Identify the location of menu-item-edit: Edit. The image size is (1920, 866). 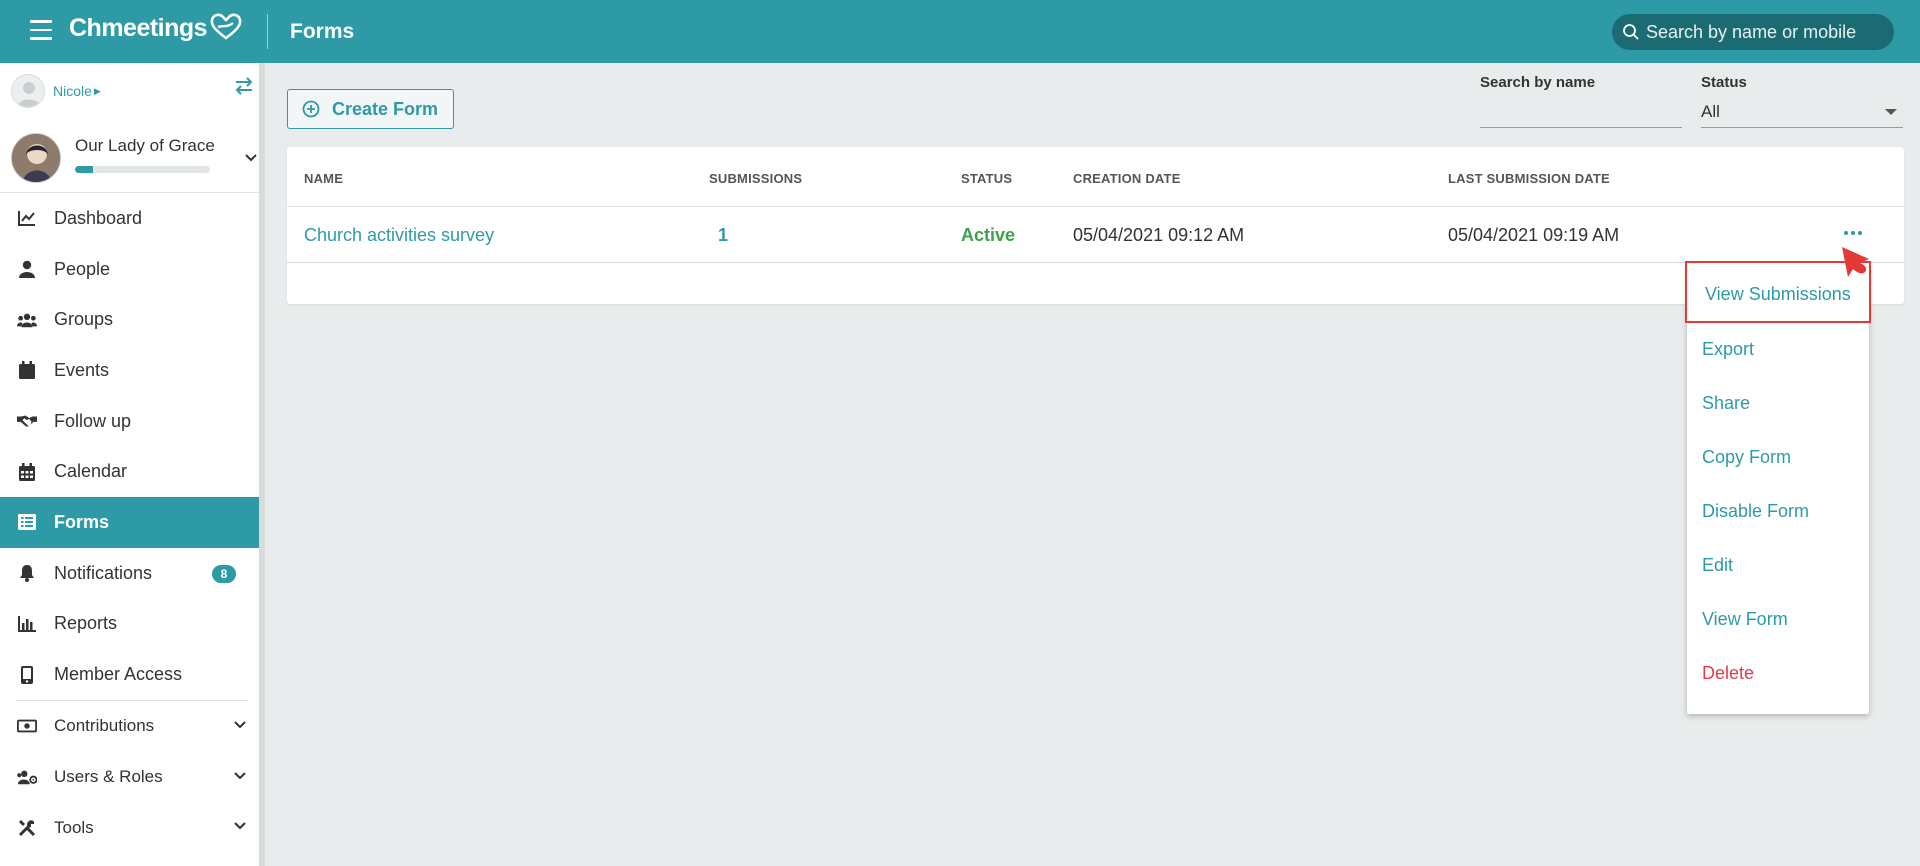
(1717, 565).